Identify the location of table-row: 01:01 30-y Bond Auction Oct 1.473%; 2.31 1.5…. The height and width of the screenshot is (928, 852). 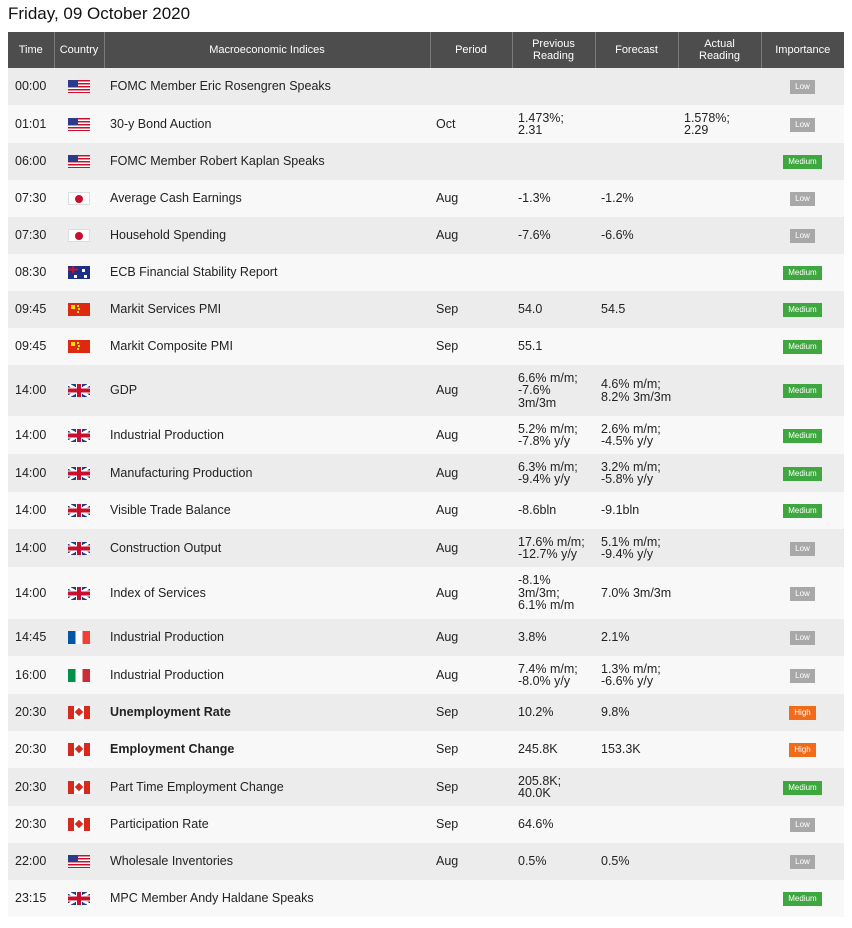
(426, 124).